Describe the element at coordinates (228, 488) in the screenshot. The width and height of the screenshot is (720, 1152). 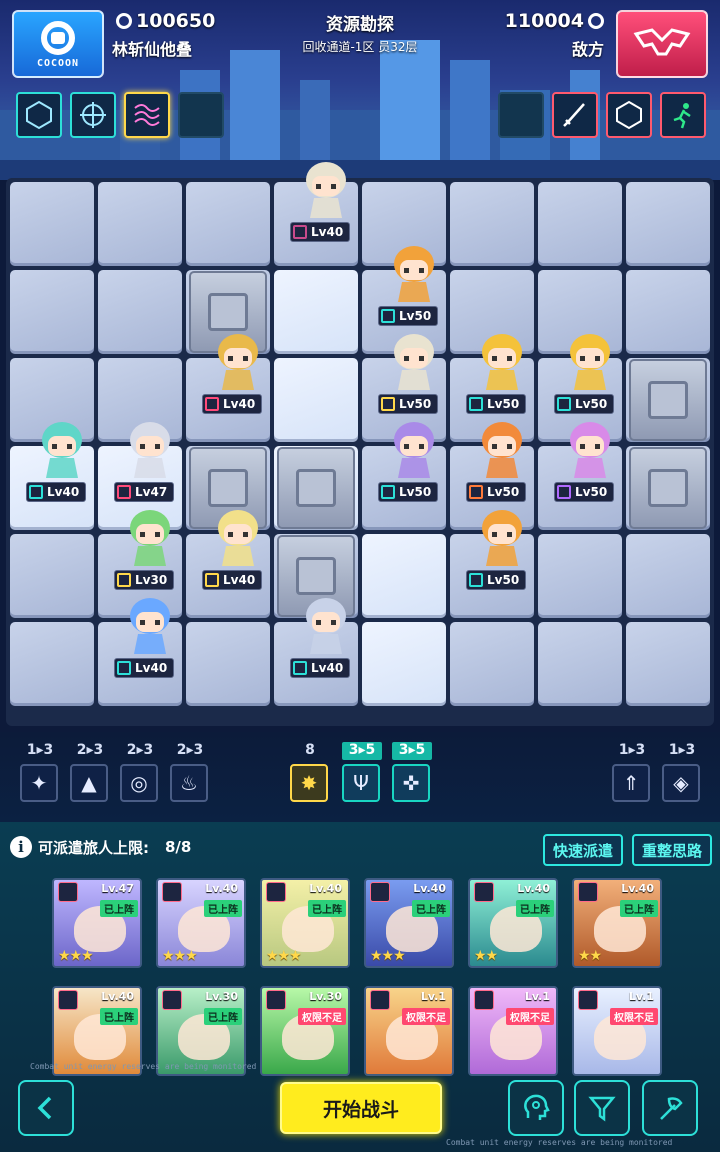
I see `obstacle-panel` at that location.